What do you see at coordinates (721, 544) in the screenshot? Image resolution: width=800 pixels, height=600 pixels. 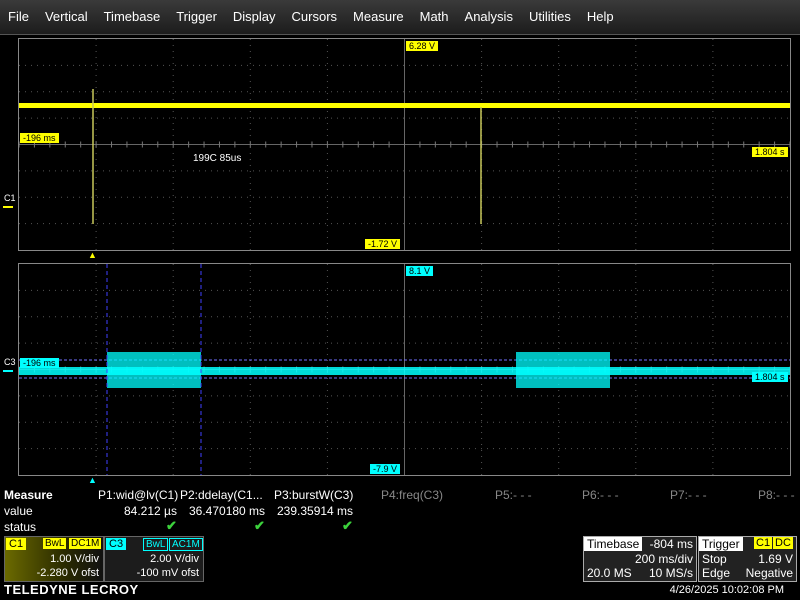 I see `trigger-label: Trigger` at bounding box center [721, 544].